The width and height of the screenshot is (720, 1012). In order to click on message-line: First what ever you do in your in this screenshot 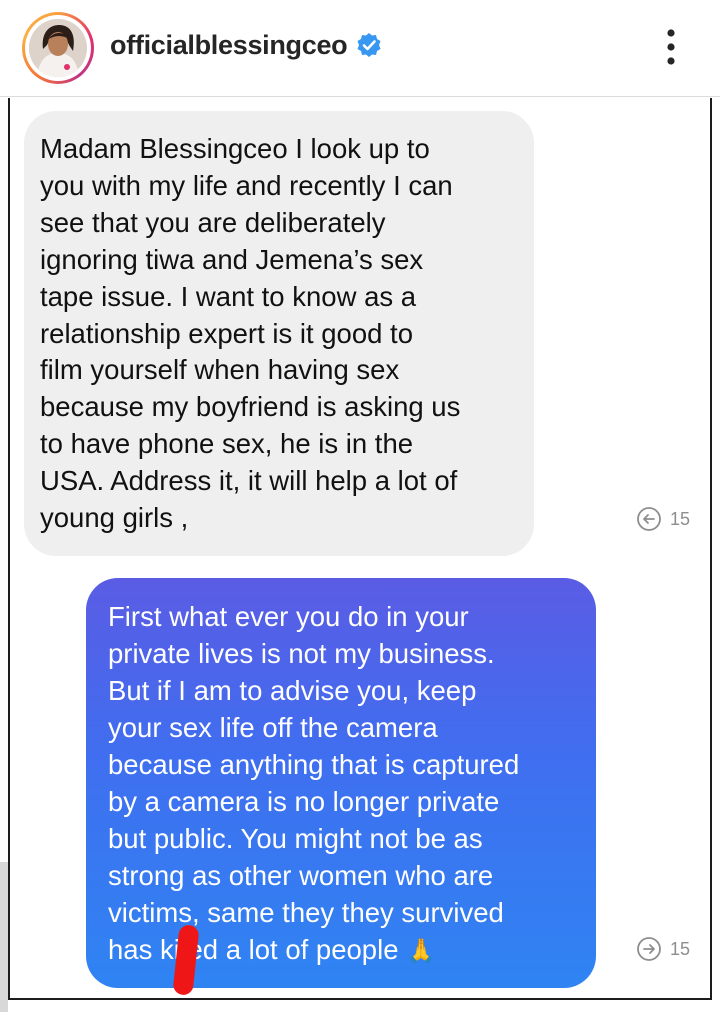, I will do `click(288, 616)`.